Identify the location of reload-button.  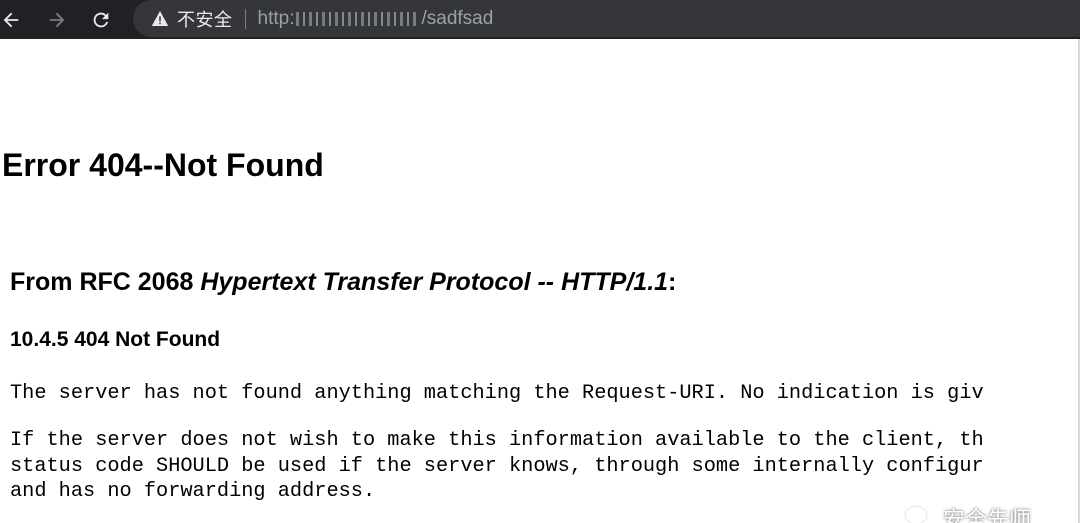
(101, 20).